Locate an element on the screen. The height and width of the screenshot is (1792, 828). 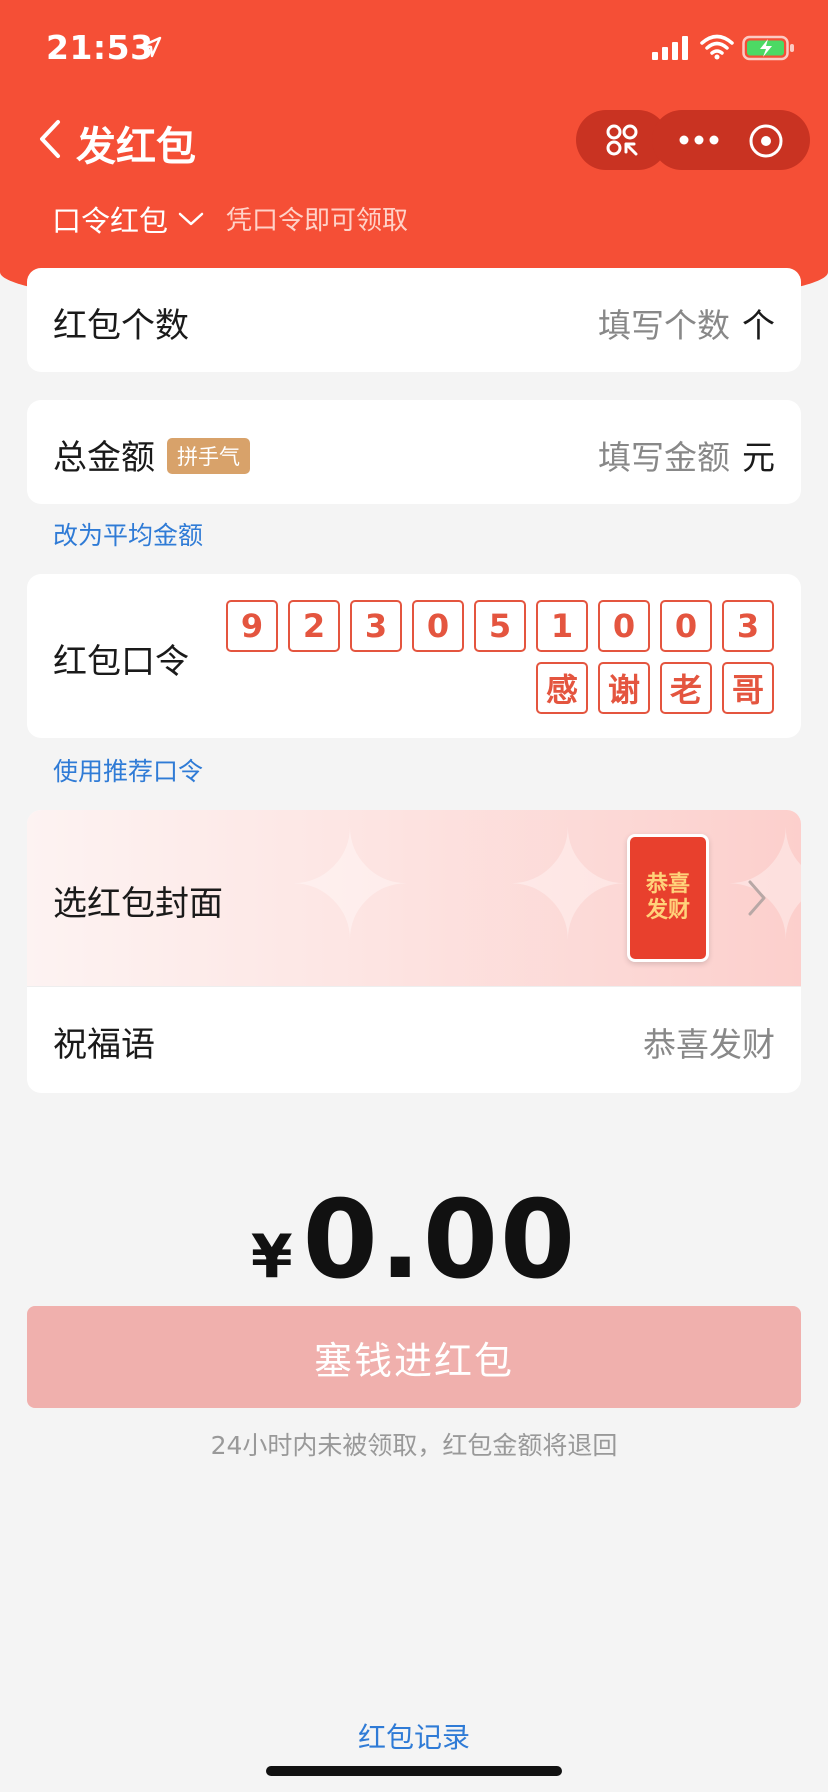
cover-greeting-card: ✦ ✦ ✦ 选红包封面 恭喜 发财 祝福语 恭喜发财 is located at coordinates (414, 951).